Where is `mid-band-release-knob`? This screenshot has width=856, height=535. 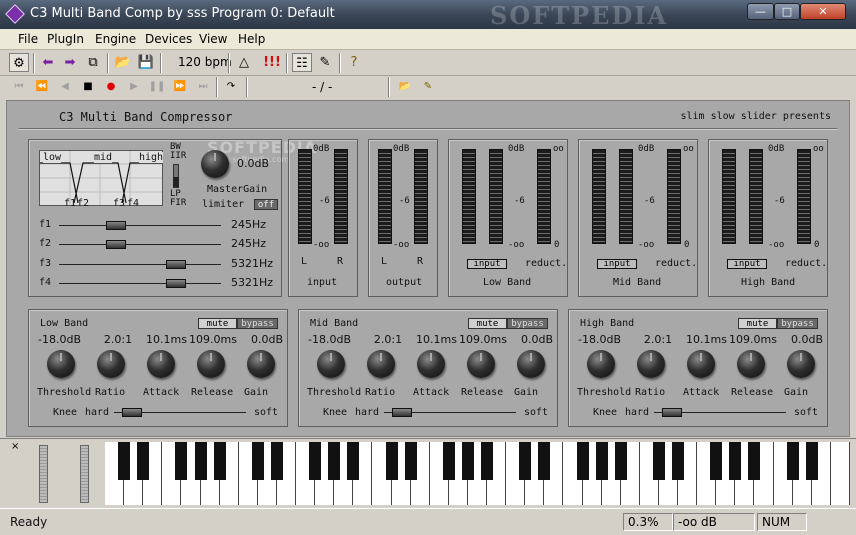
mid-band-release-knob is located at coordinates (481, 364).